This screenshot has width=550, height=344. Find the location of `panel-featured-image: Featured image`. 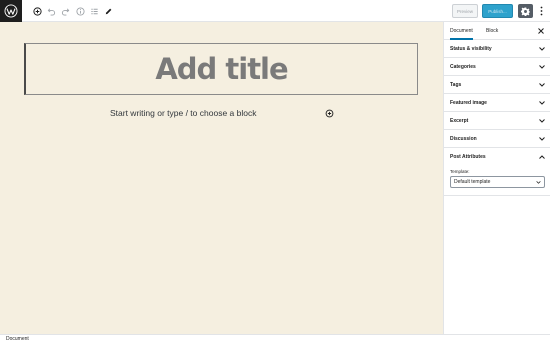

panel-featured-image: Featured image is located at coordinates (497, 103).